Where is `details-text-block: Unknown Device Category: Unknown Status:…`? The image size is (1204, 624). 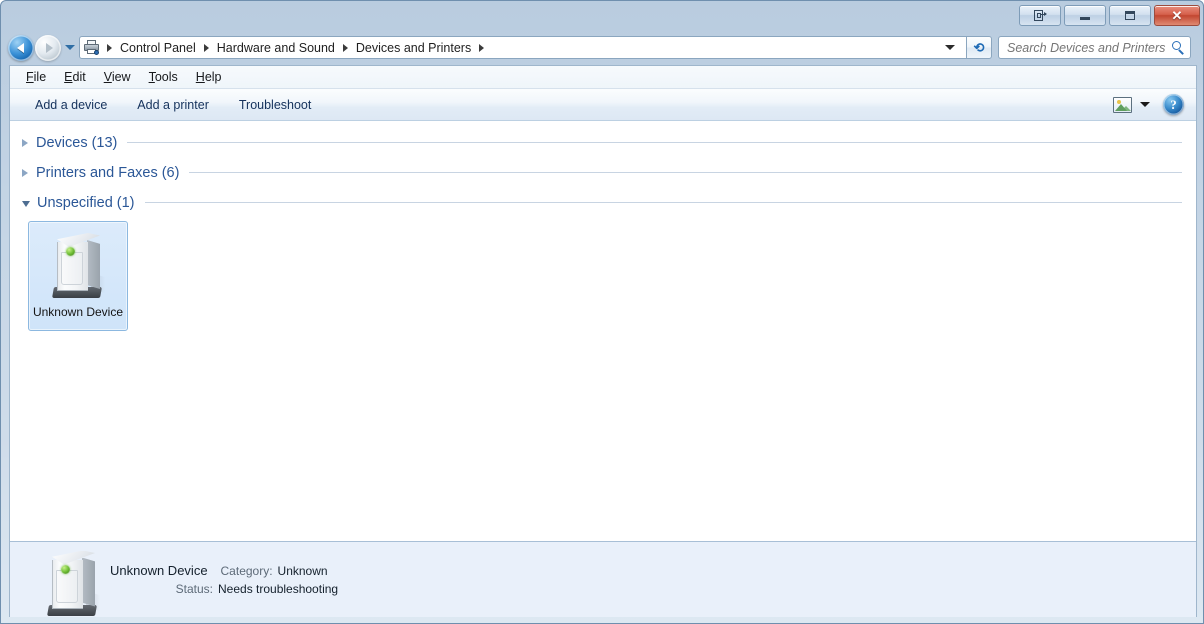 details-text-block: Unknown Device Category: Unknown Status:… is located at coordinates (224, 580).